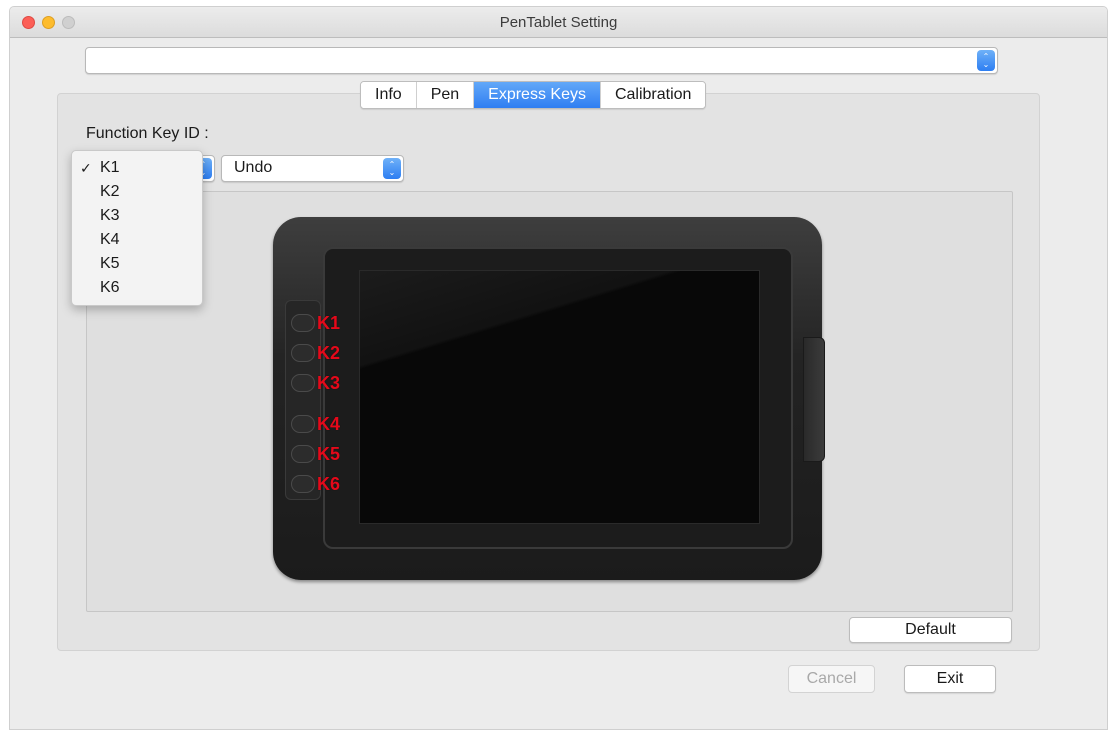 Image resolution: width=1110 pixels, height=731 pixels. What do you see at coordinates (329, 383) in the screenshot?
I see `tablet-key-label: K3` at bounding box center [329, 383].